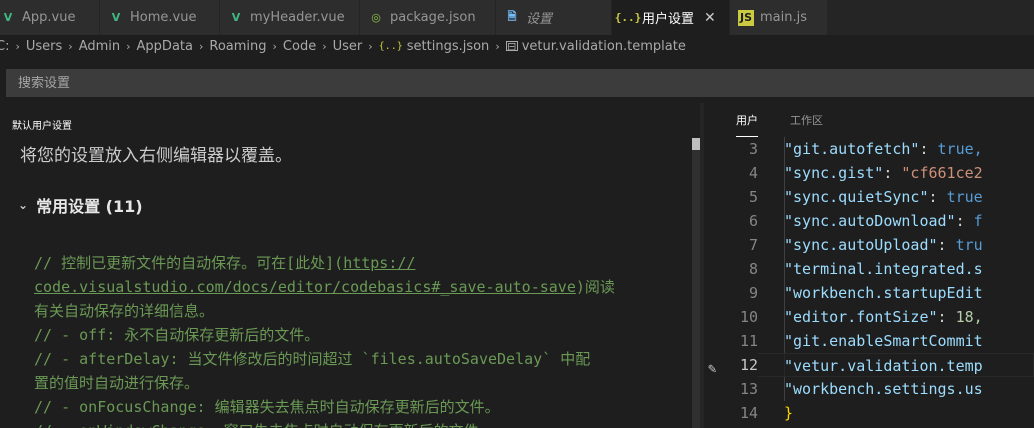 The height and width of the screenshot is (428, 1034). What do you see at coordinates (747, 120) in the screenshot?
I see `tab-user: 用户` at bounding box center [747, 120].